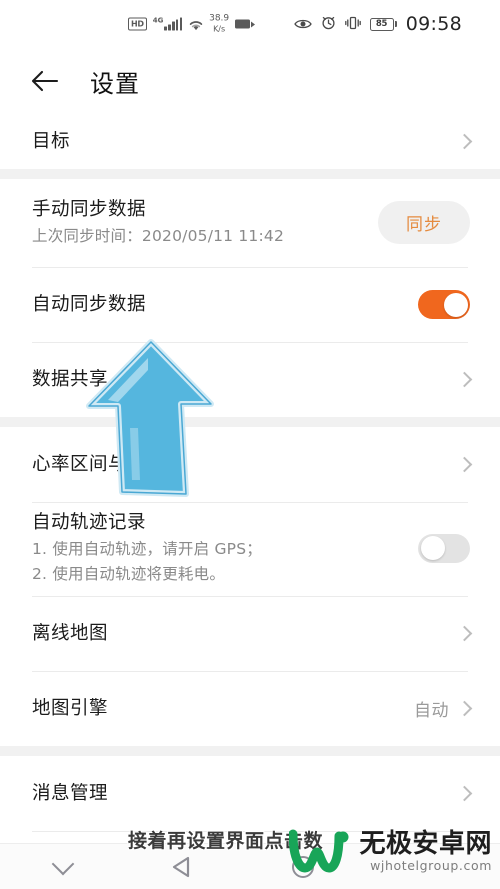  Describe the element at coordinates (173, 24) in the screenshot. I see `signal-bars-glyph` at that location.